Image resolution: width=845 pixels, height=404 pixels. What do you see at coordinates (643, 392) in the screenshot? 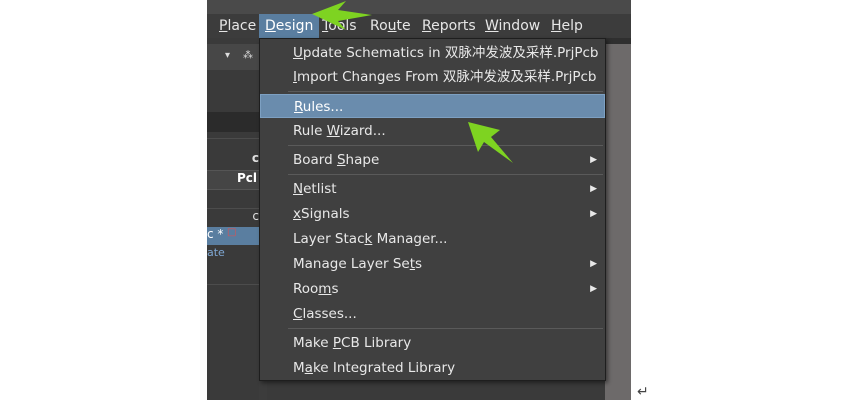
I see `return-icon: ↵` at bounding box center [643, 392].